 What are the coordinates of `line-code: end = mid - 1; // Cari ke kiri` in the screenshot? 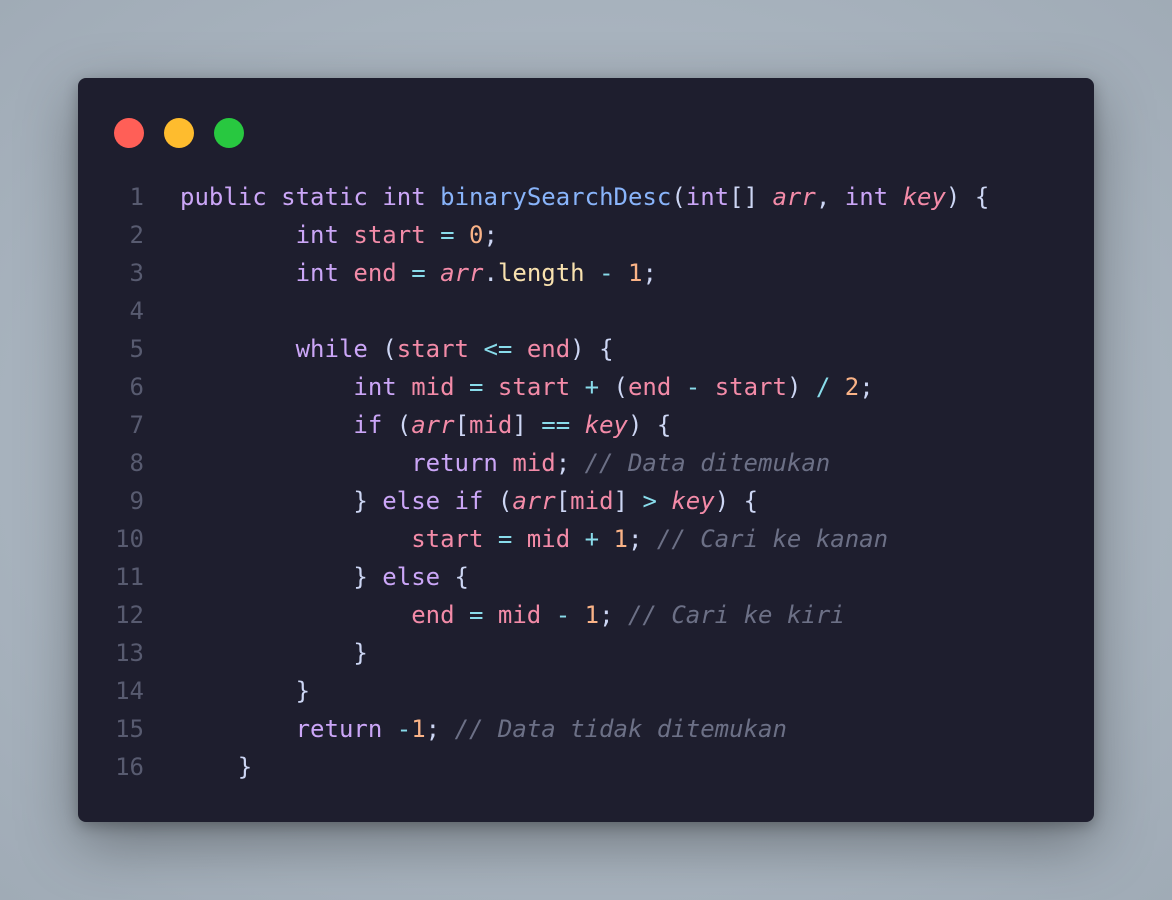 It's located at (512, 615).